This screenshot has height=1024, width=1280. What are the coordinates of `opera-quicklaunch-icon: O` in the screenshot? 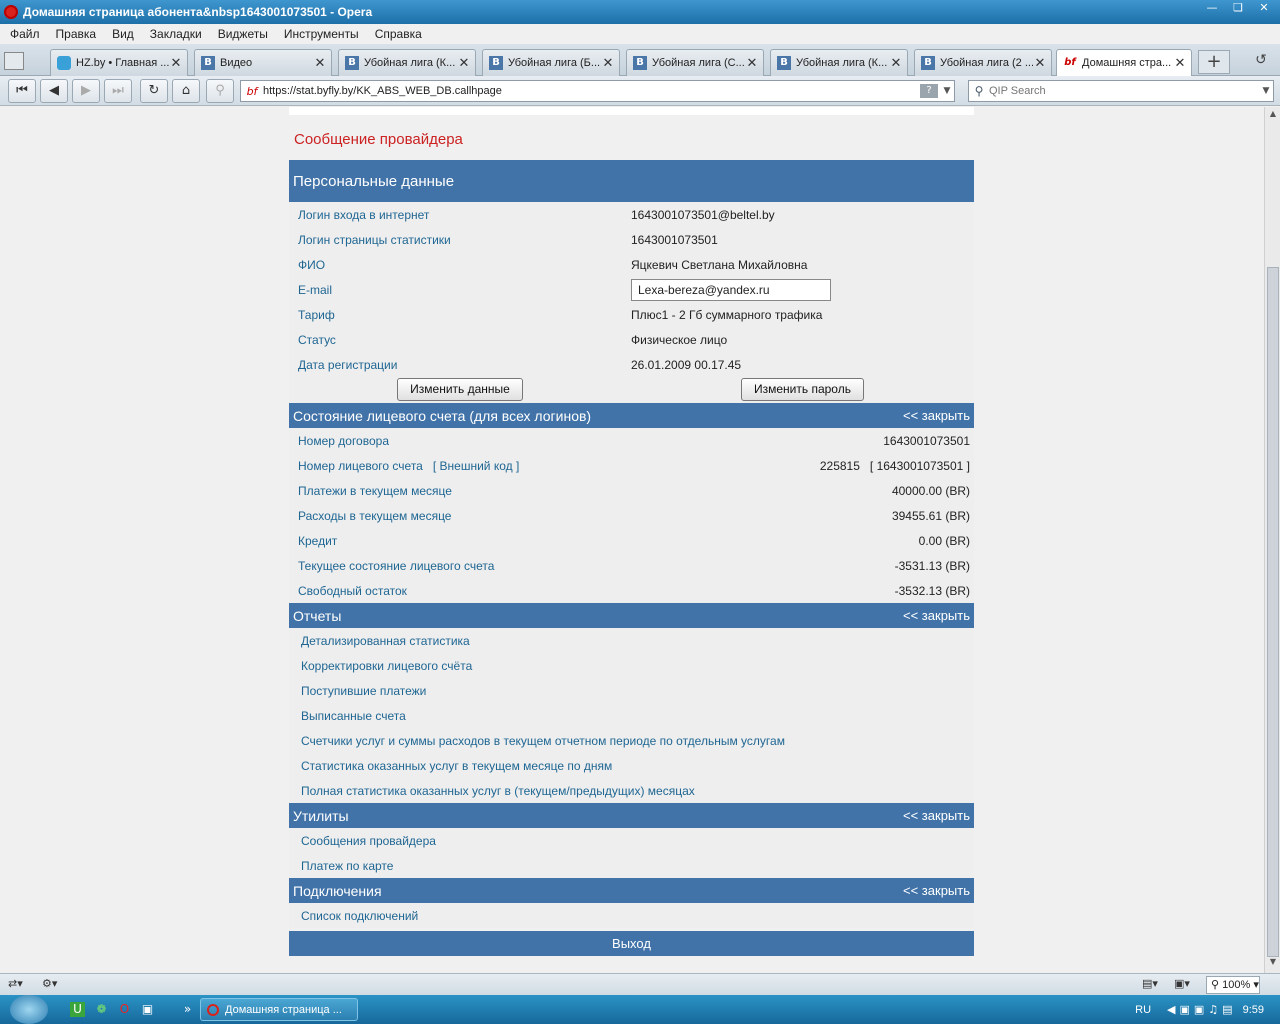 It's located at (124, 1009).